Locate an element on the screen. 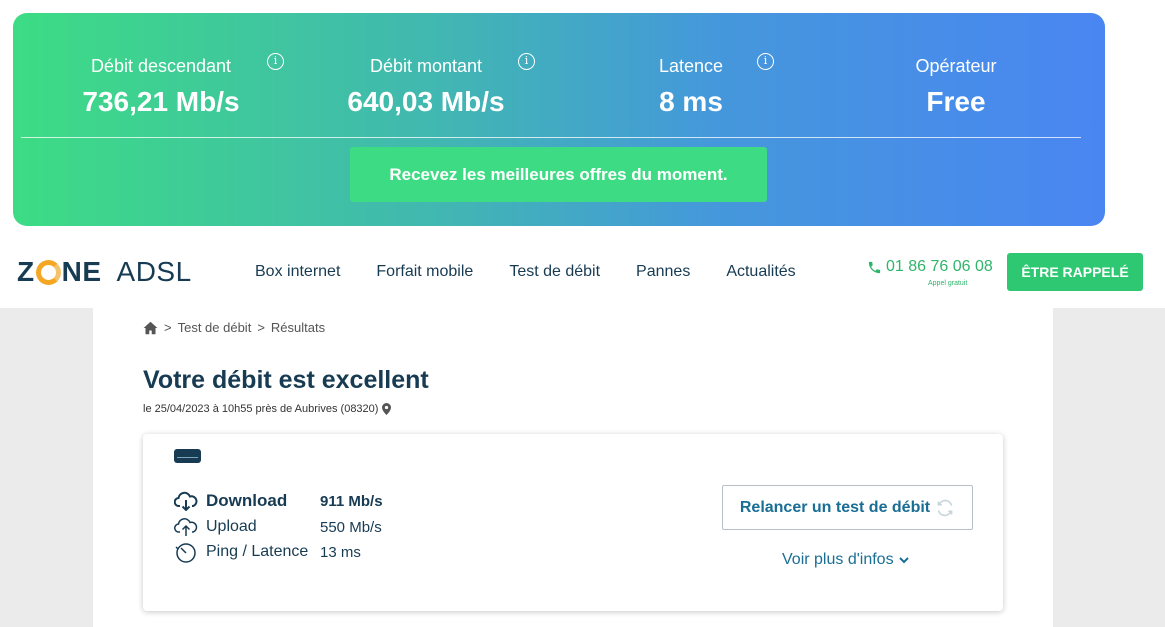 Image resolution: width=1165 pixels, height=627 pixels. logo-adsl-text: ADSL is located at coordinates (154, 271).